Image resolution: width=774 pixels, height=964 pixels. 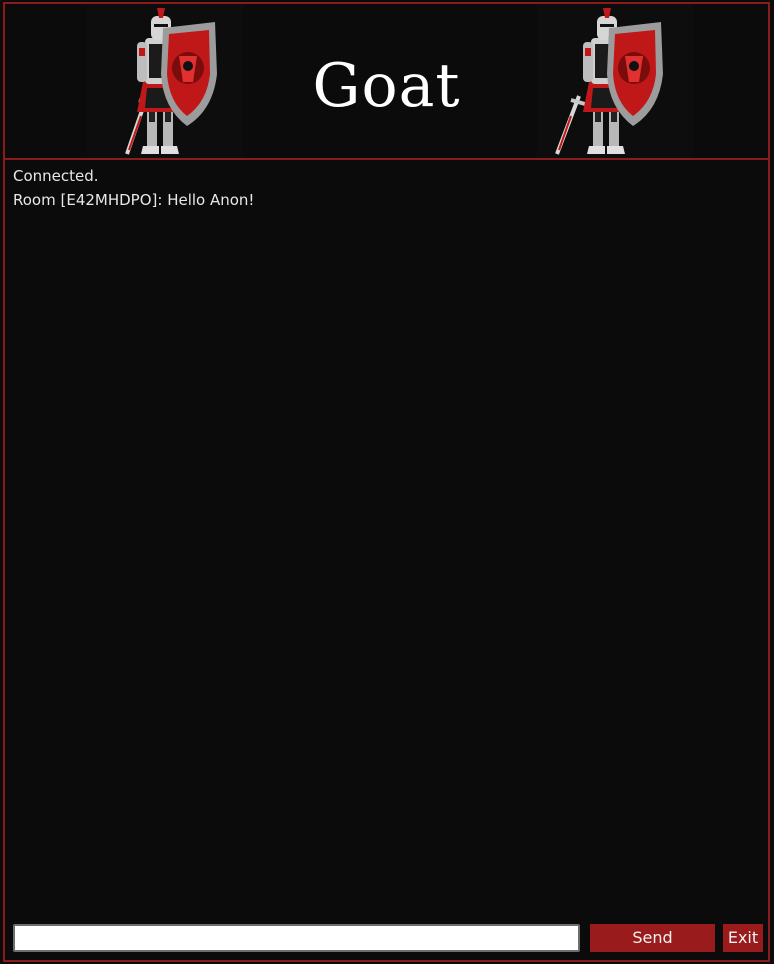 I want to click on send-button: Send, so click(x=652, y=938).